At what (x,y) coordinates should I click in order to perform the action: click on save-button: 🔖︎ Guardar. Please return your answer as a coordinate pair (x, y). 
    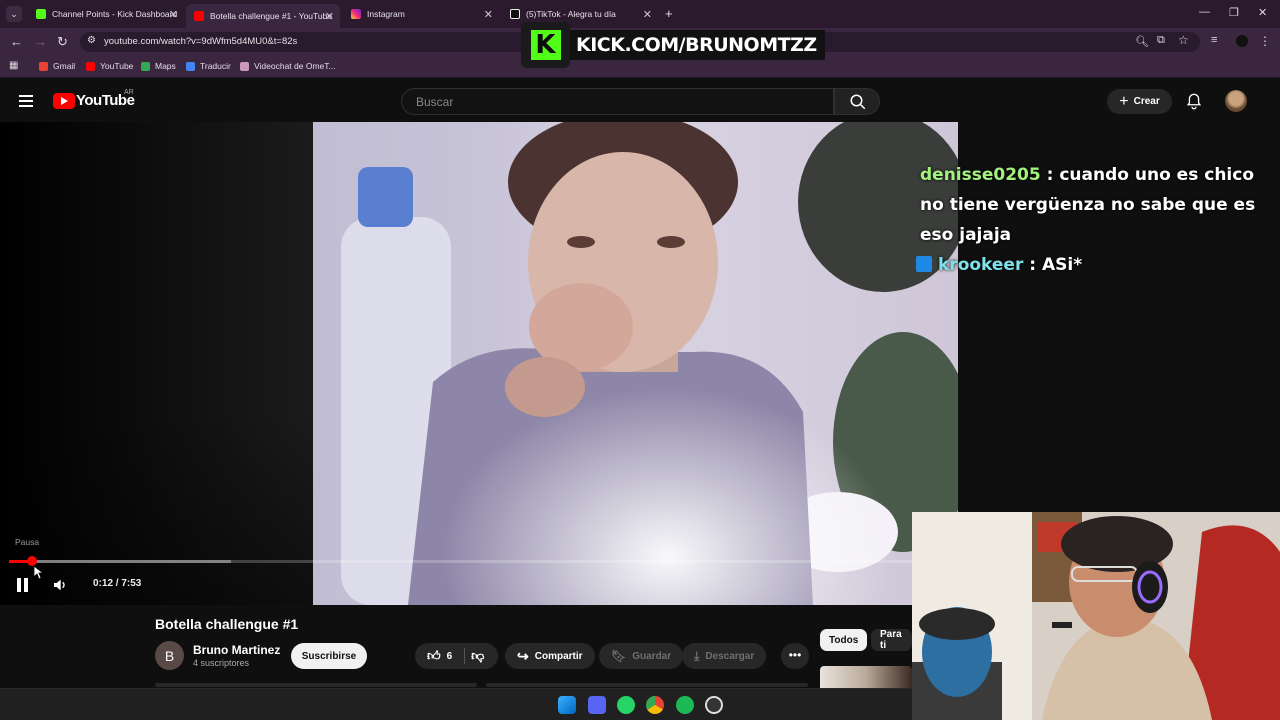
    Looking at the image, I should click on (641, 656).